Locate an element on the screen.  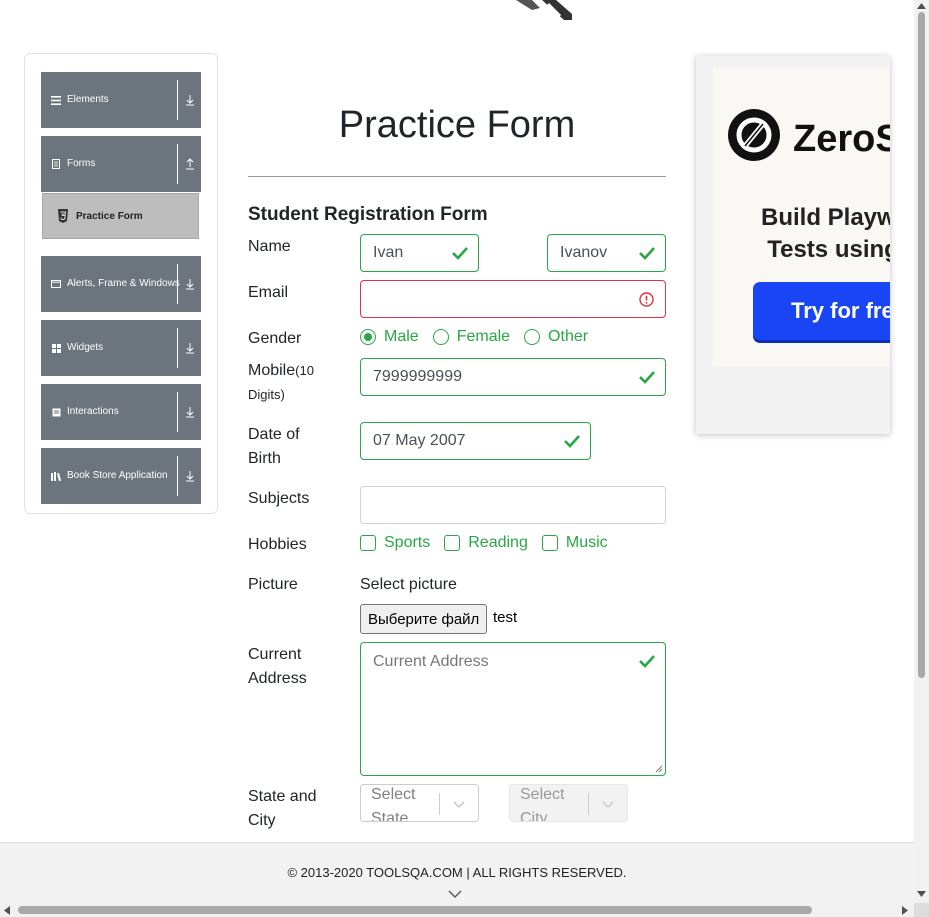
option-label: Female is located at coordinates (483, 336).